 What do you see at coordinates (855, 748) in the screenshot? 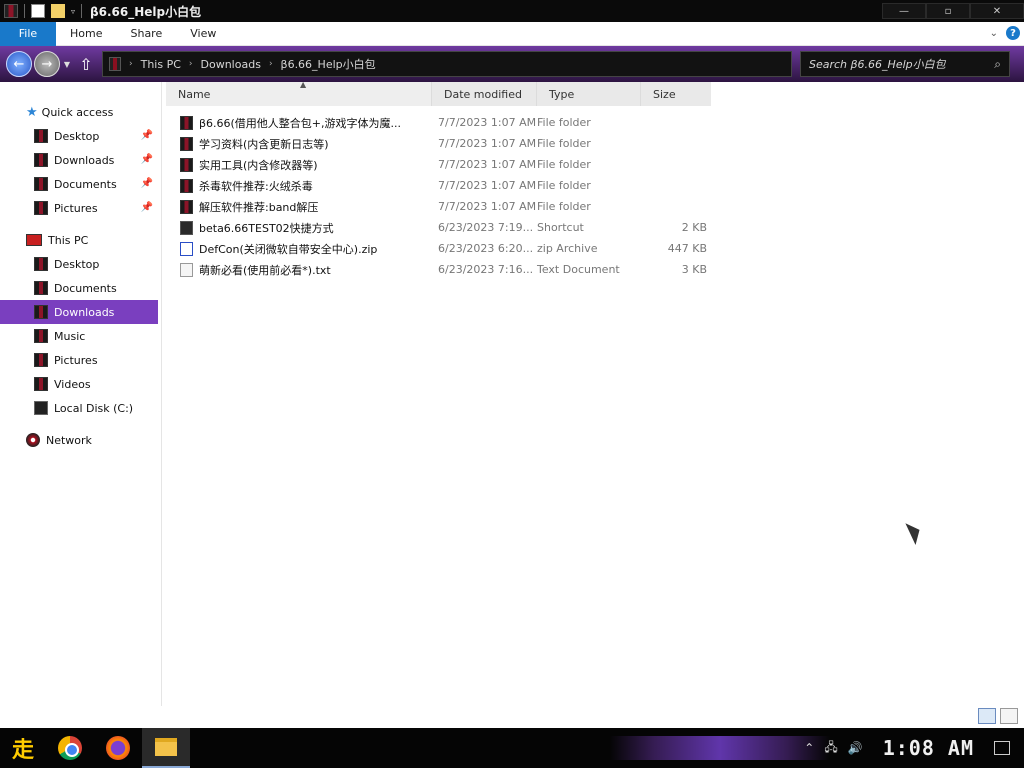
I see `volume-icon: 🔊` at bounding box center [855, 748].